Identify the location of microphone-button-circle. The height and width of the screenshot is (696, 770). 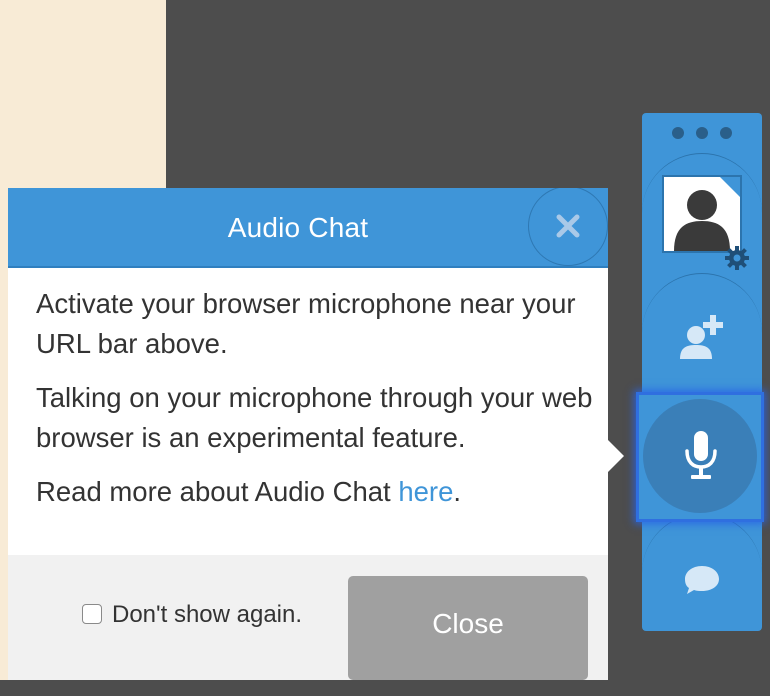
(700, 456).